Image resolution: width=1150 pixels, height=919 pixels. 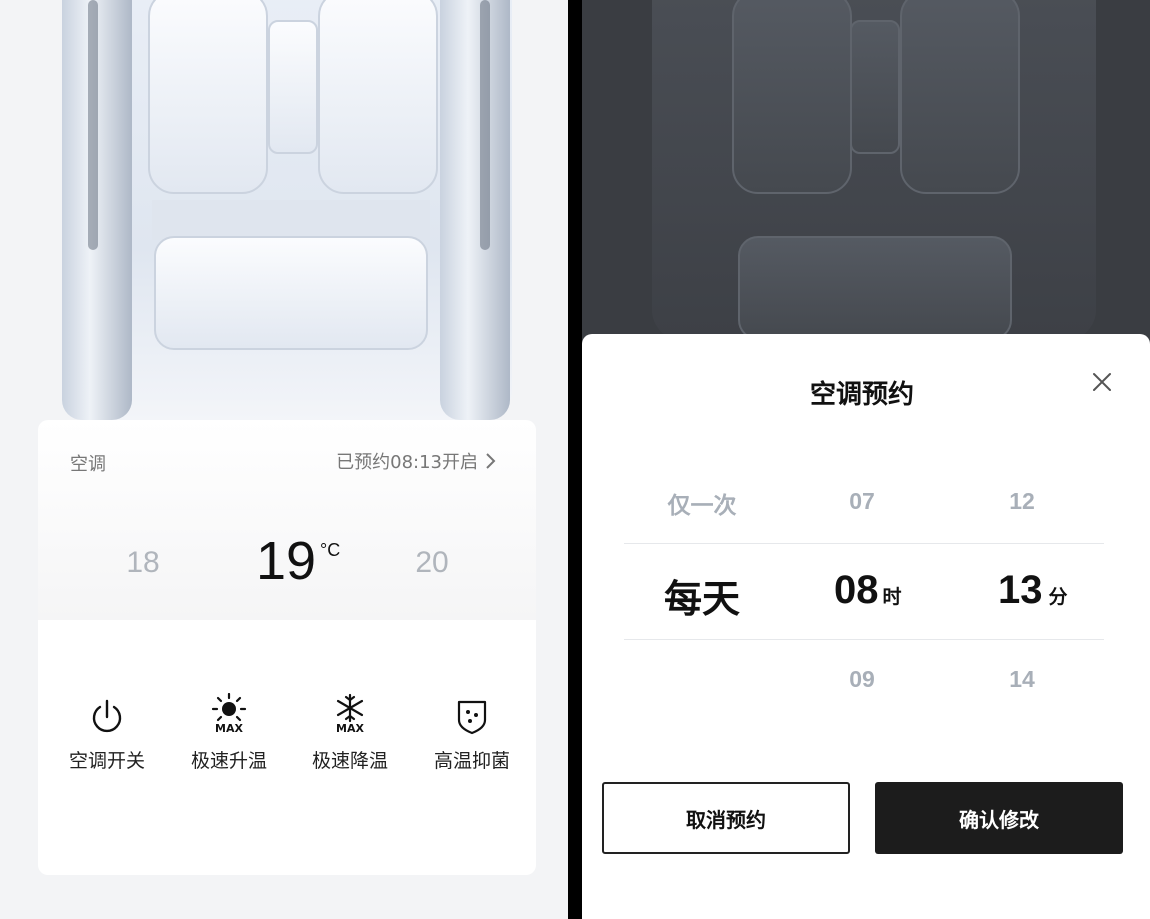 I want to click on repeat-option-above: 仅一次, so click(x=702, y=503).